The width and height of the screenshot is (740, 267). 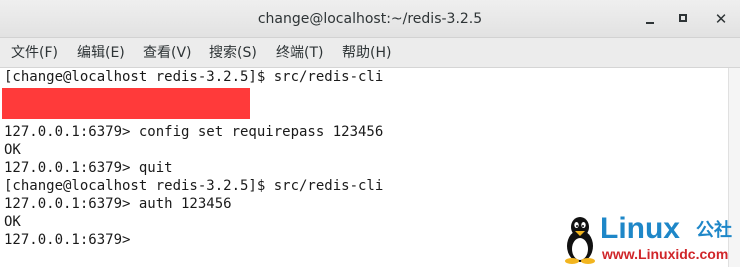 I want to click on menu-search: 搜索(S), so click(x=233, y=53).